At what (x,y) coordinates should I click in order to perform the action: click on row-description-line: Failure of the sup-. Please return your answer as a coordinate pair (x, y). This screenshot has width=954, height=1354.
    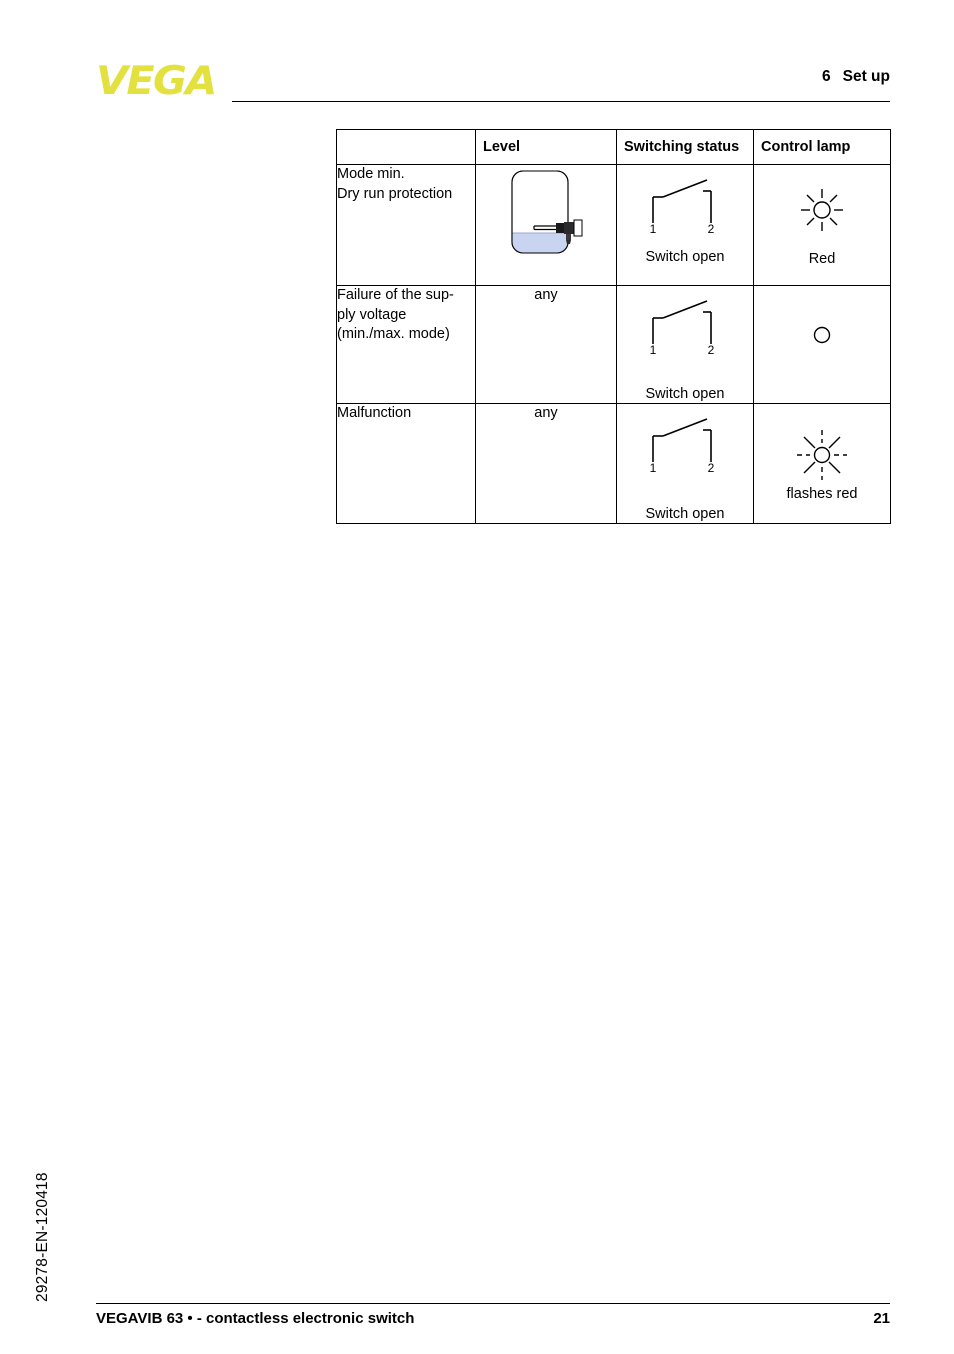
    Looking at the image, I should click on (395, 295).